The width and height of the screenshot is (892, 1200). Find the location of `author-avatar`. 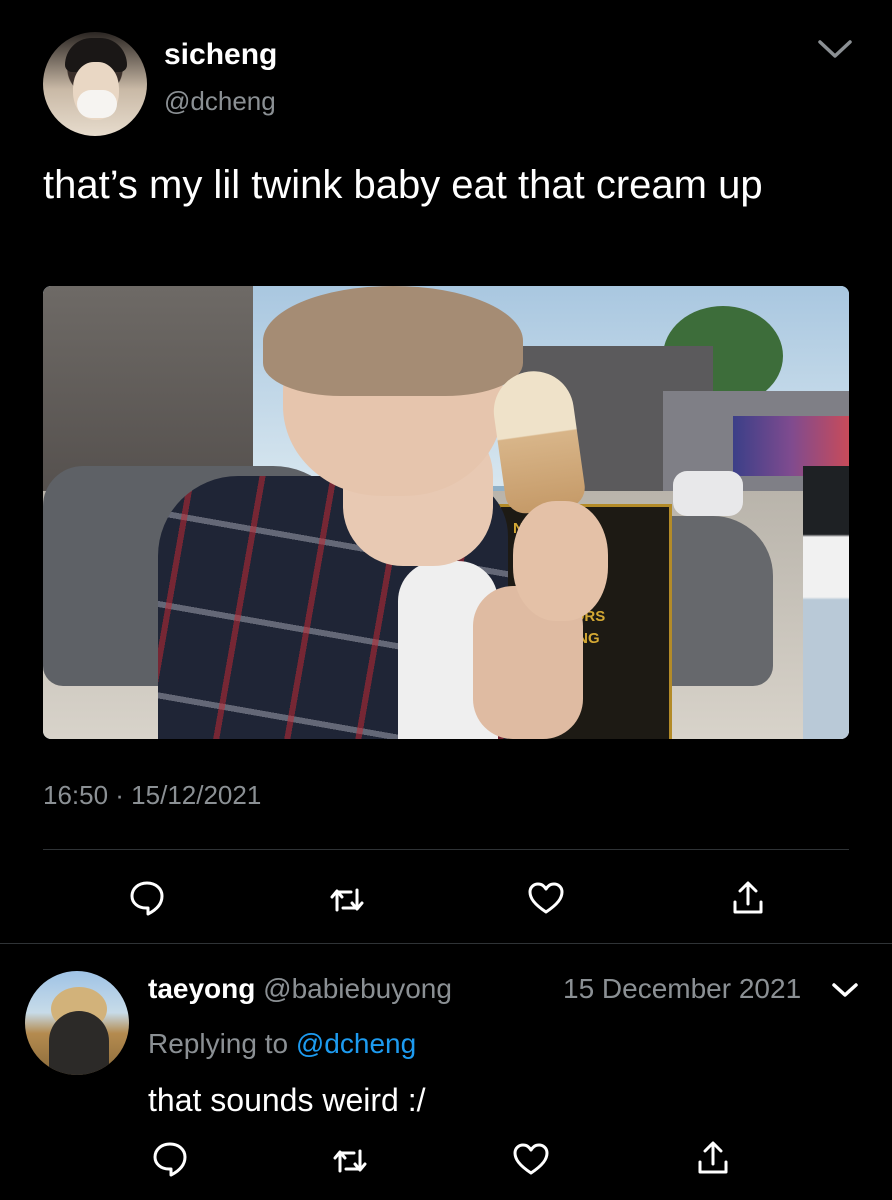

author-avatar is located at coordinates (95, 84).